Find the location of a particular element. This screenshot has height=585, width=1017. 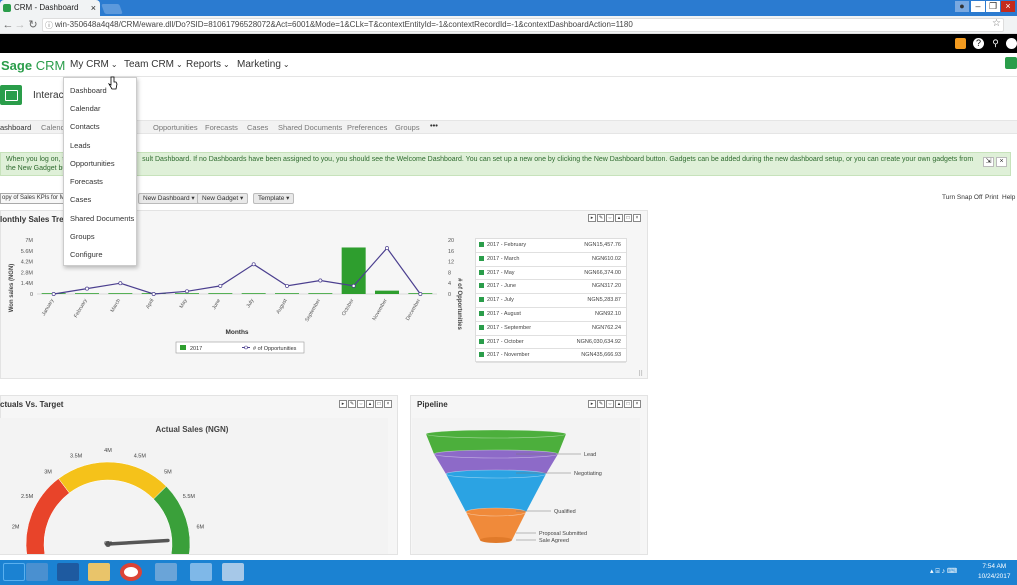

tab-calendar: Calend is located at coordinates (53, 127).